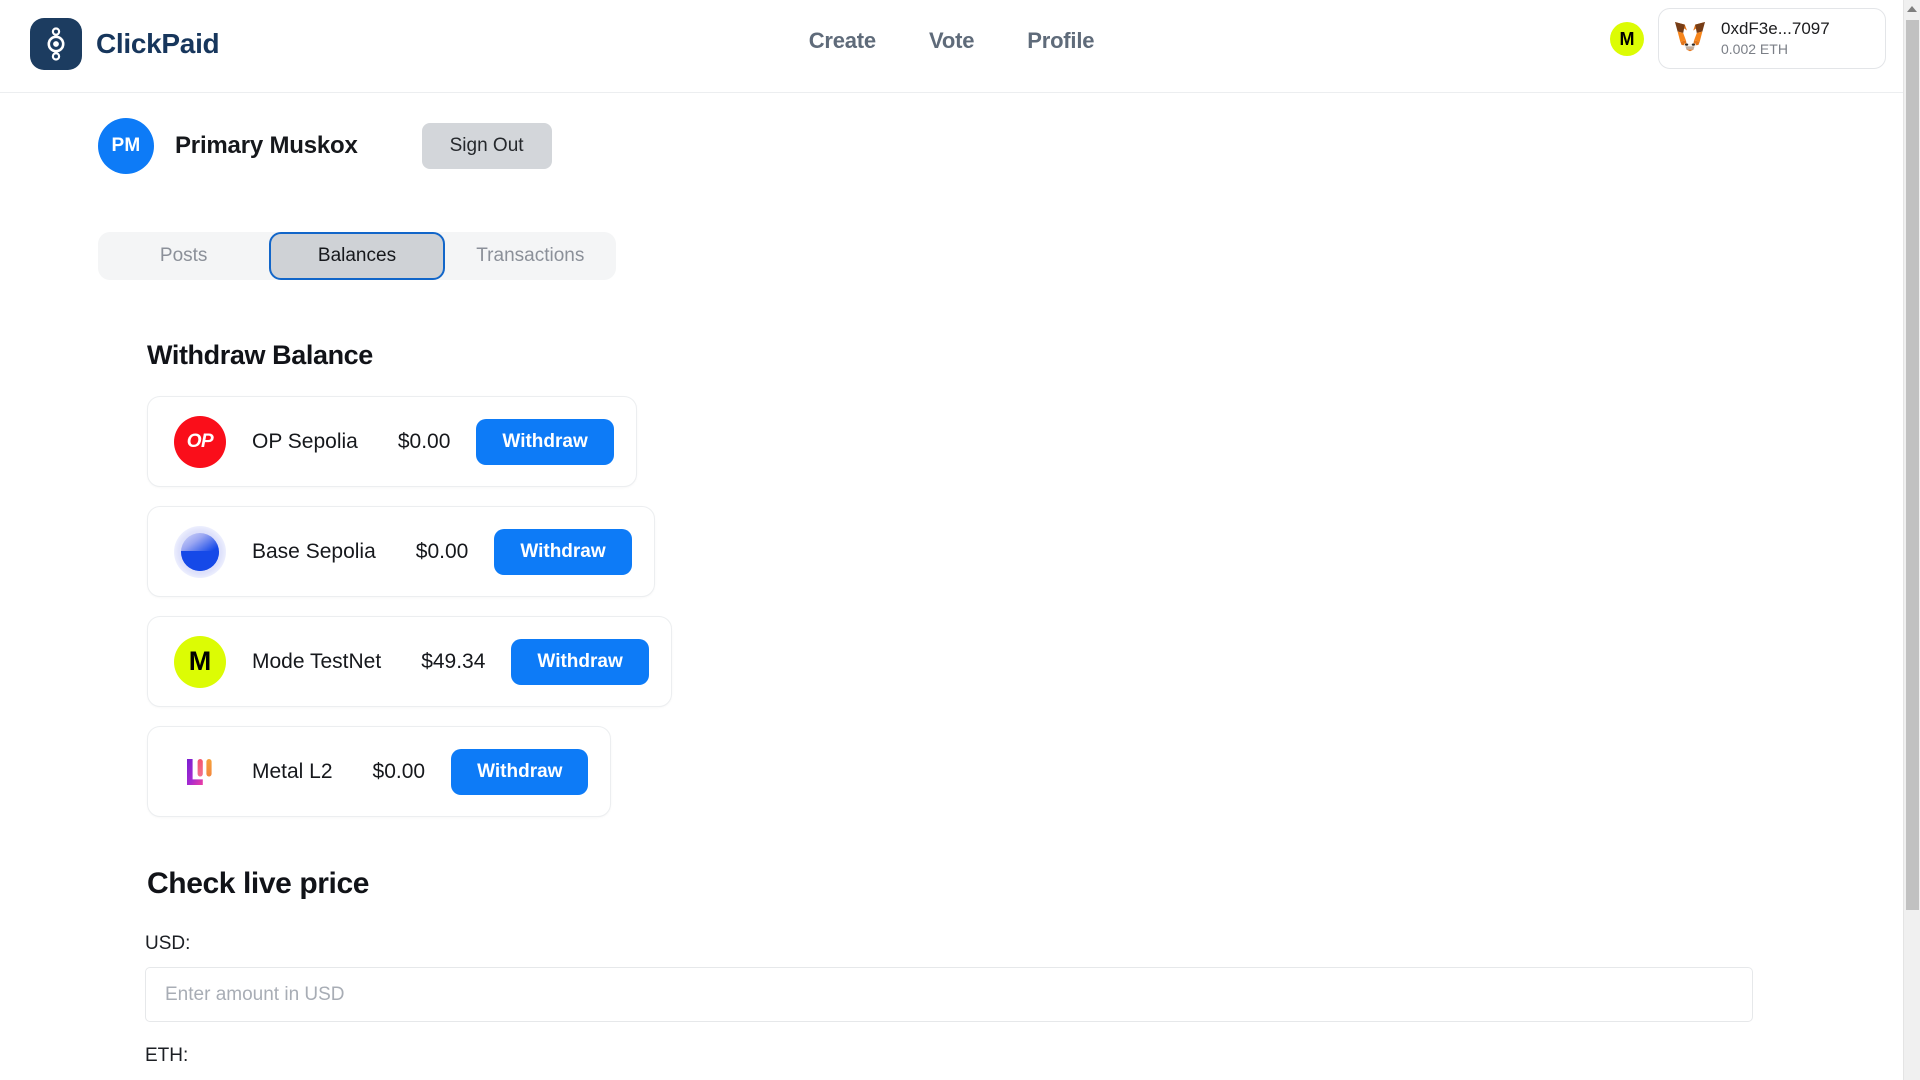  I want to click on network-badge-mode: M, so click(1627, 38).